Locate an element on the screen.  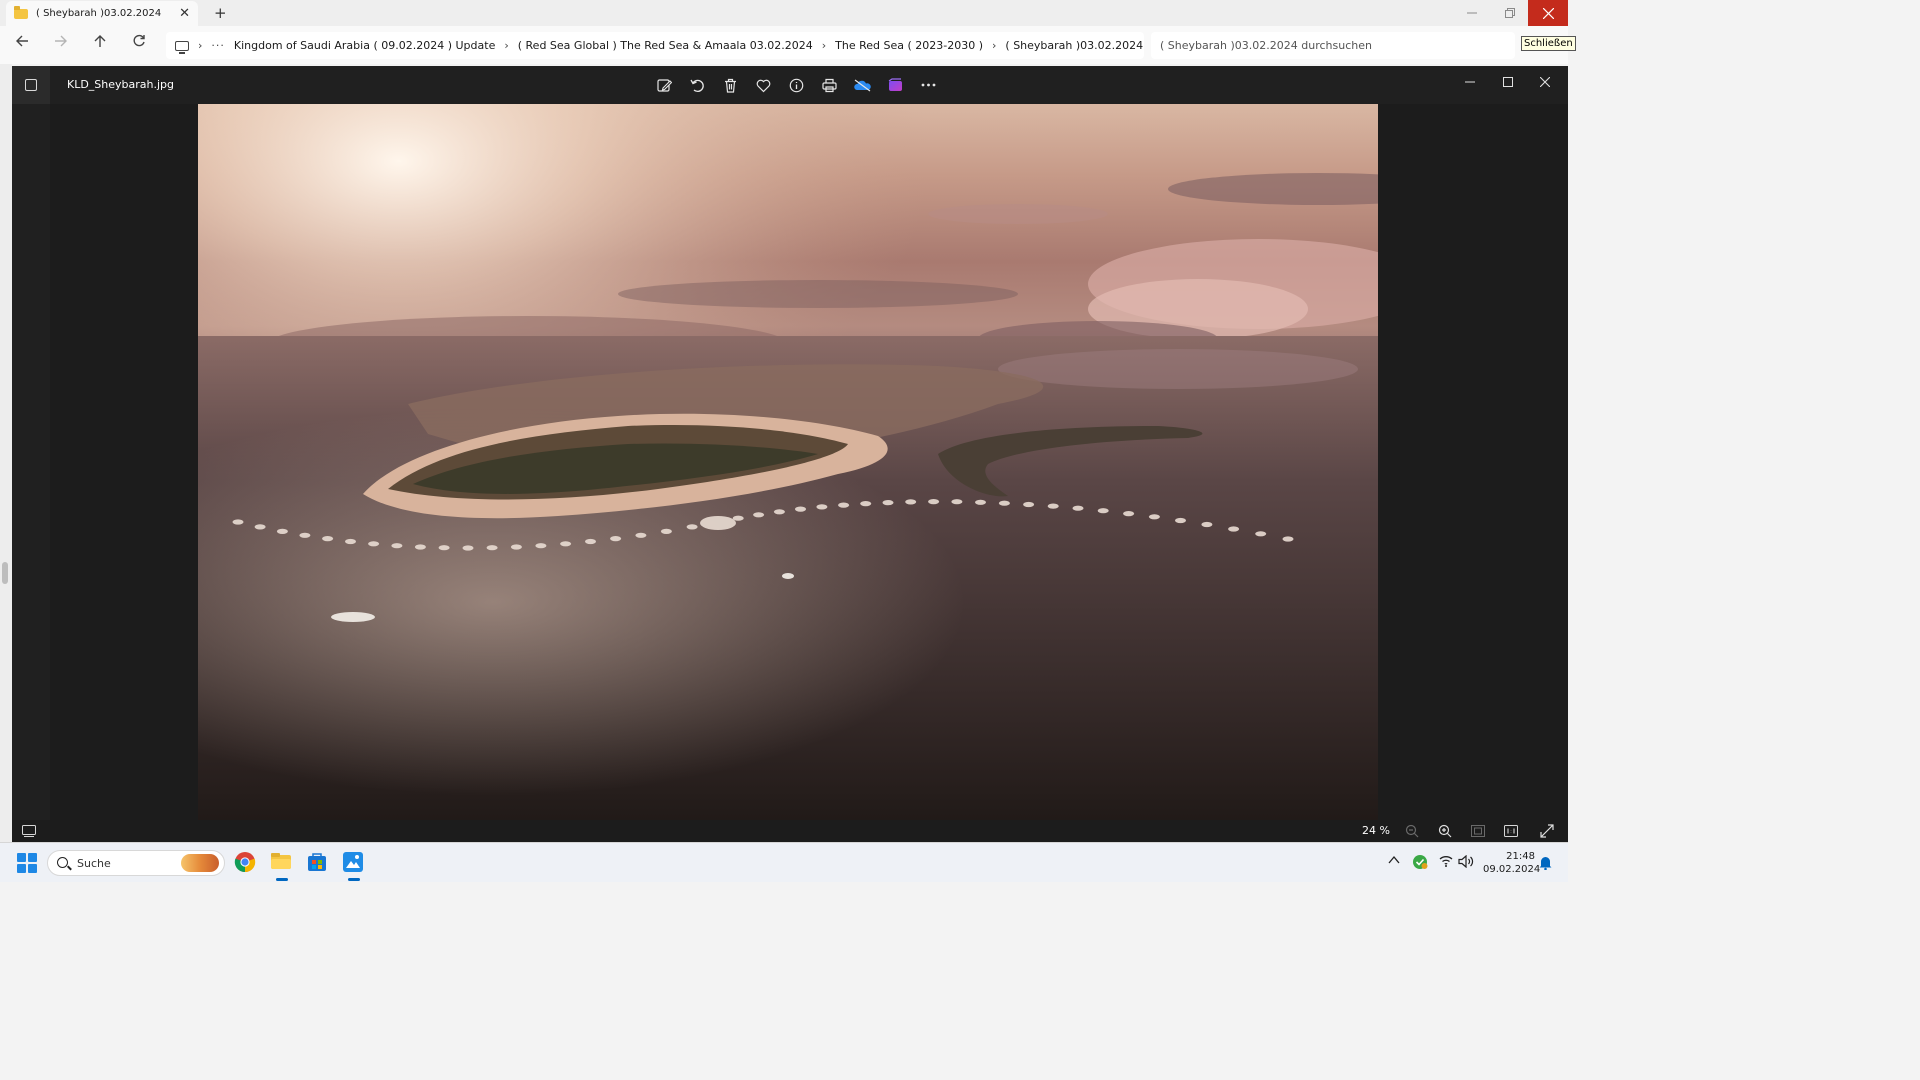
clipchamp-icon is located at coordinates (895, 84).